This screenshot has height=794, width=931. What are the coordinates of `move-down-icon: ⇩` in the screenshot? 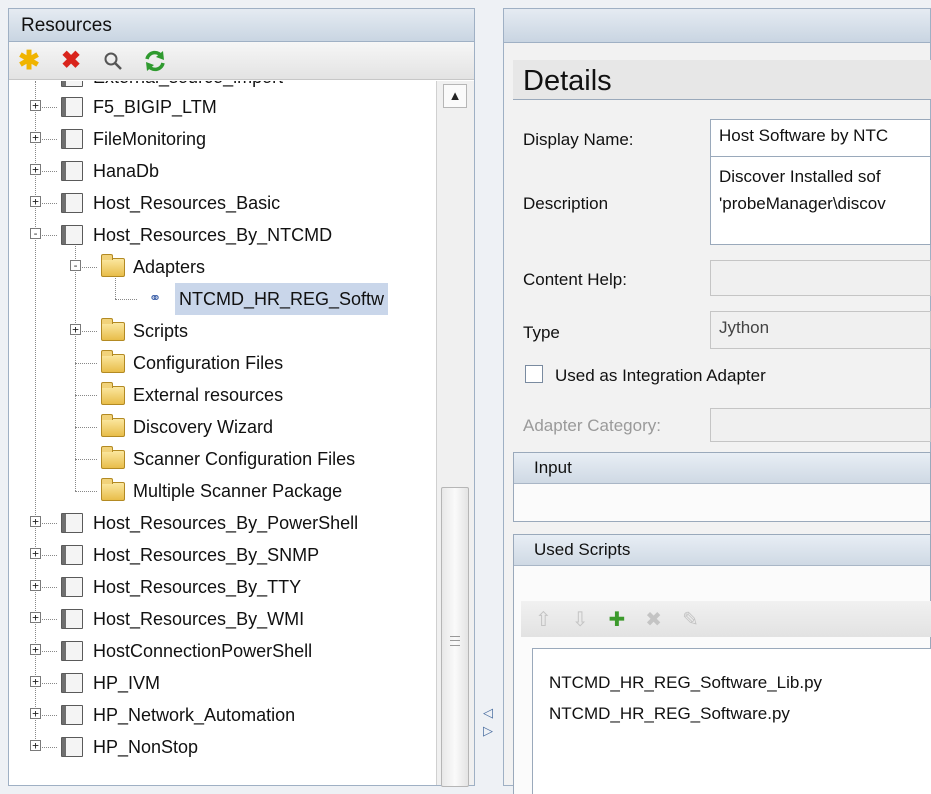 It's located at (580, 619).